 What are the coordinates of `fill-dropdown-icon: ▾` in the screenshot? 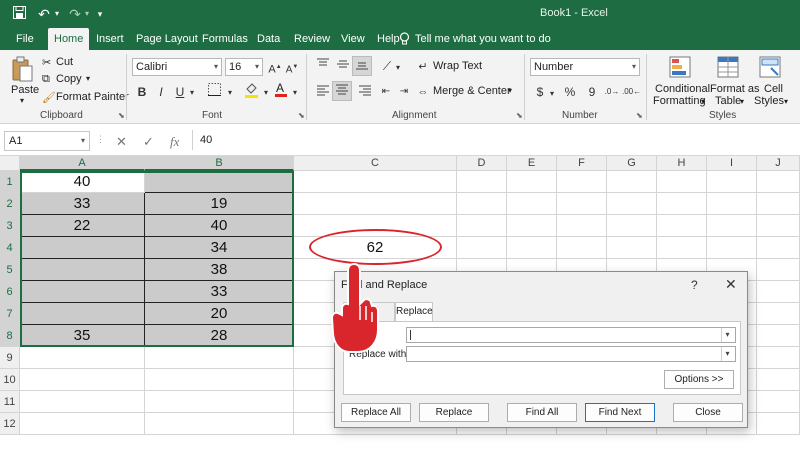 It's located at (266, 93).